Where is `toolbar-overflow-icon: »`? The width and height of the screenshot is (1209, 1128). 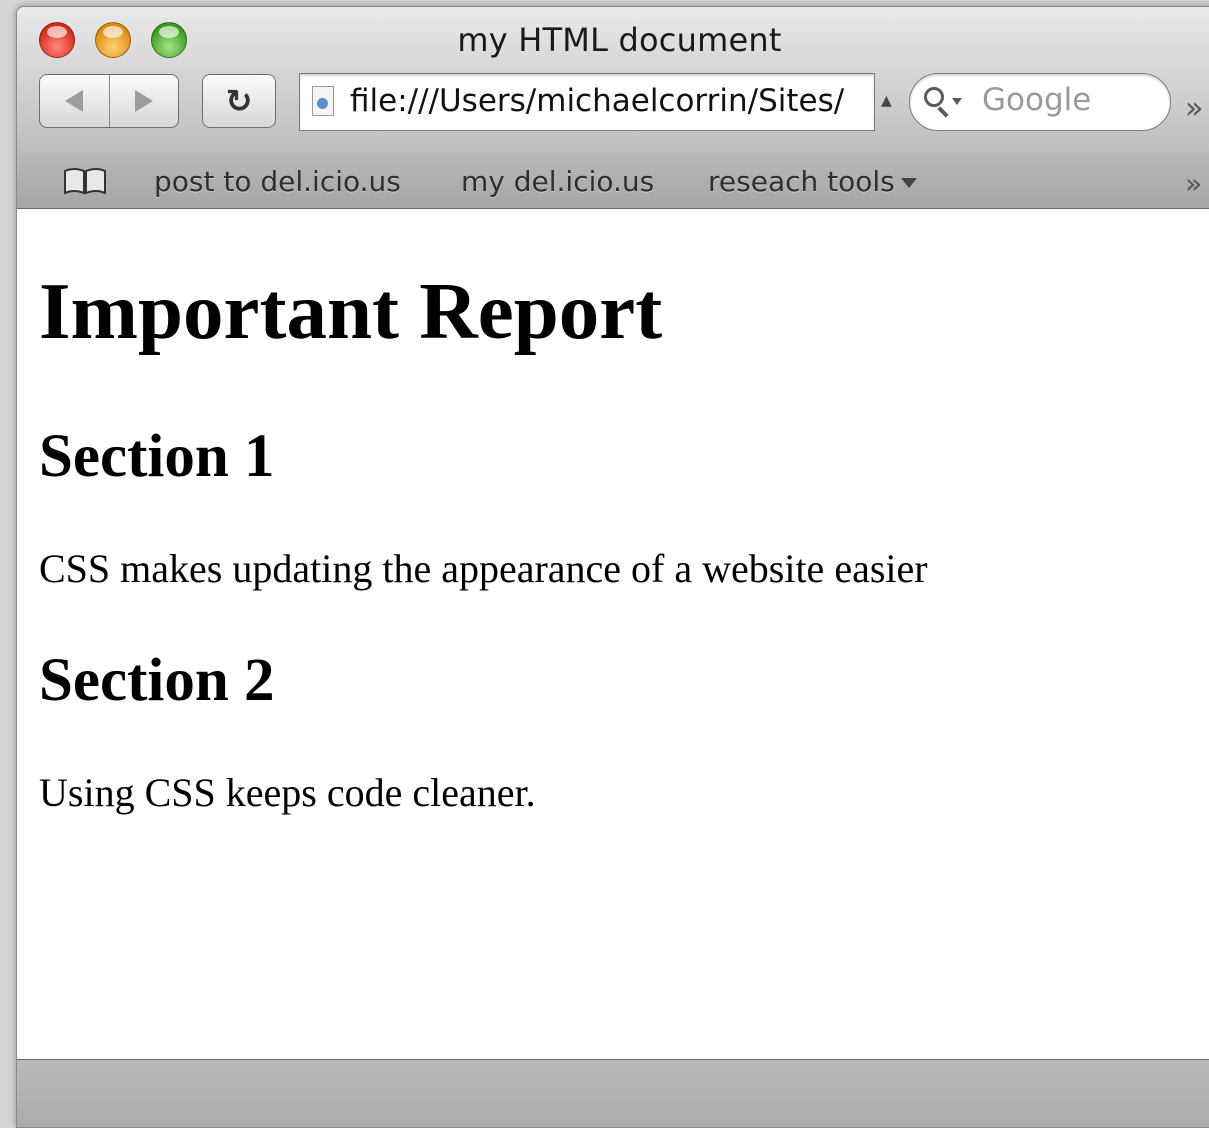 toolbar-overflow-icon: » is located at coordinates (1194, 108).